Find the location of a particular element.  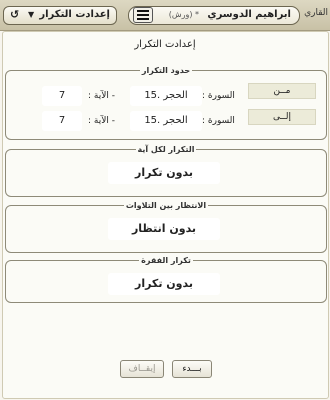

to-surah-select: 15. الحجر is located at coordinates (166, 121).